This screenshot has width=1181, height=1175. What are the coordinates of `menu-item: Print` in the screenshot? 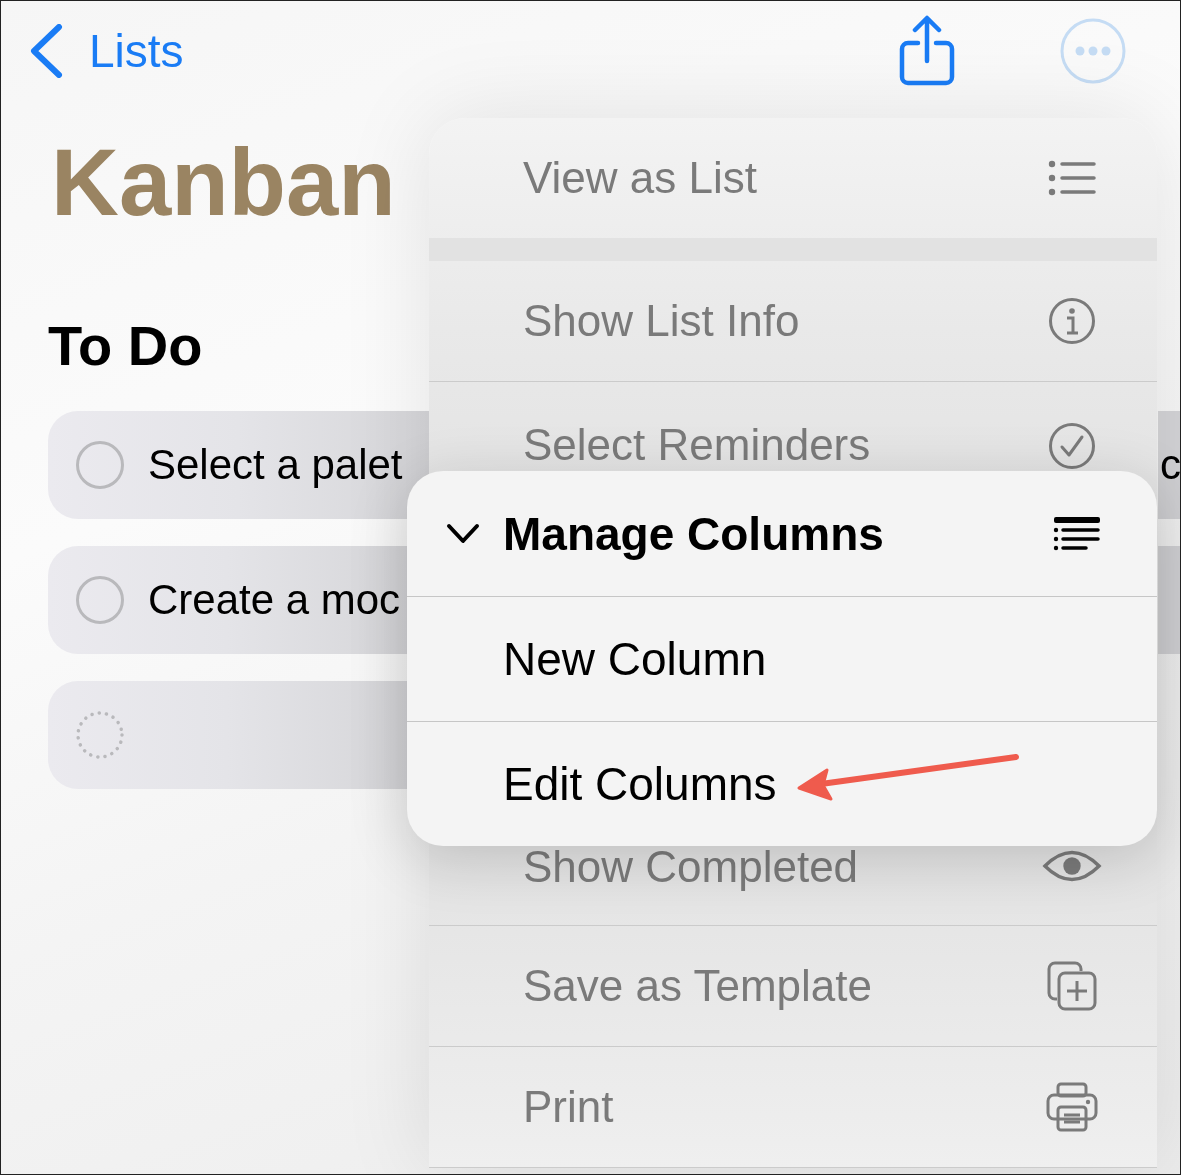 It's located at (793, 1107).